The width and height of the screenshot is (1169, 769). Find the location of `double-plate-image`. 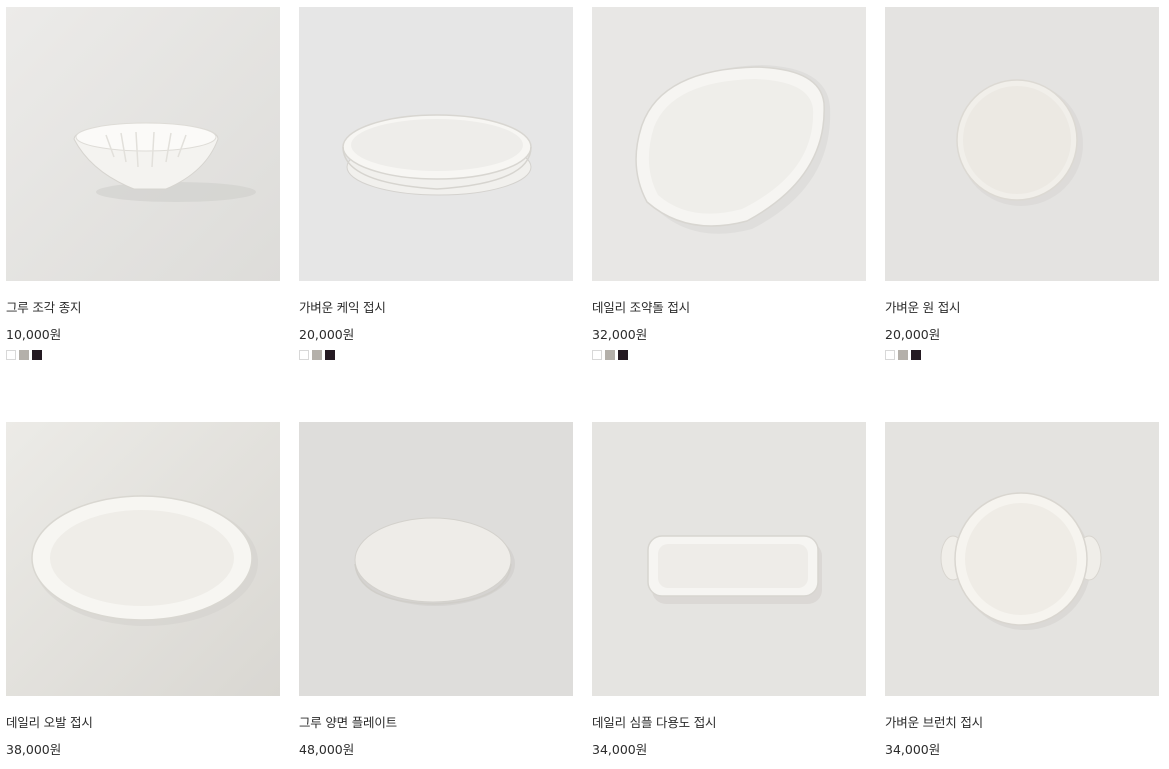

double-plate-image is located at coordinates (436, 559).